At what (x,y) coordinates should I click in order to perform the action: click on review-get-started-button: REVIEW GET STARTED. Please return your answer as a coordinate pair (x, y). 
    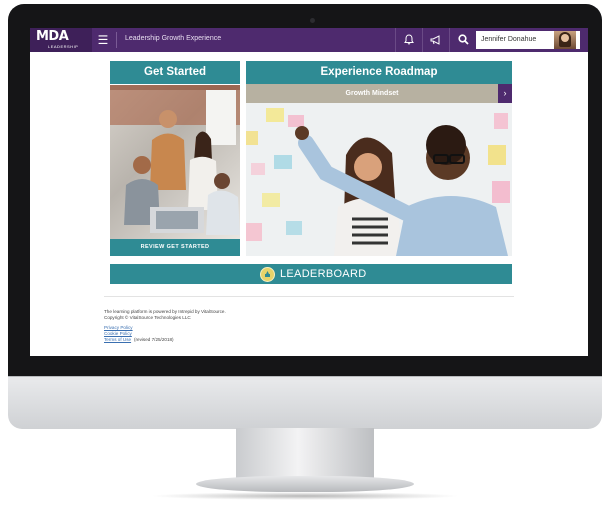
    Looking at the image, I should click on (175, 247).